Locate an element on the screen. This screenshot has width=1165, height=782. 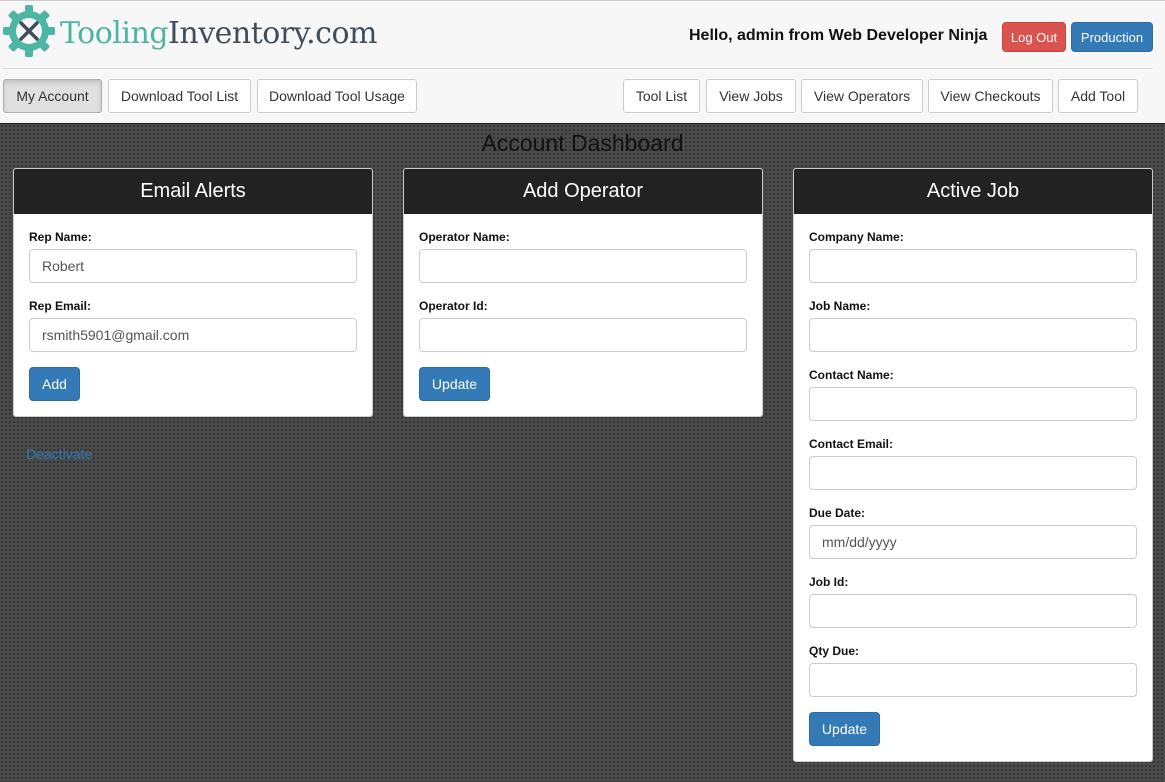
company-name-input is located at coordinates (973, 266).